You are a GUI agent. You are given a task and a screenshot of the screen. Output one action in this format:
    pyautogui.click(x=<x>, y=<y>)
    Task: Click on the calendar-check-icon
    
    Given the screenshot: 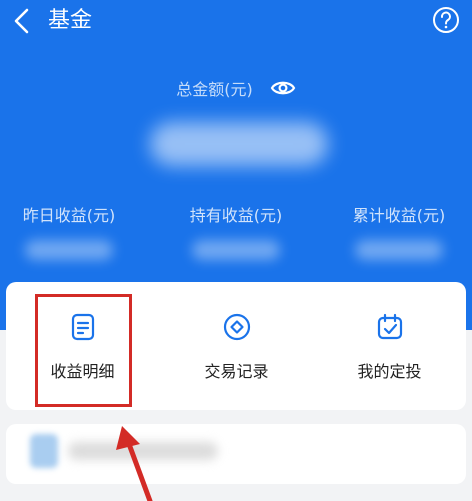 What is the action you would take?
    pyautogui.click(x=390, y=326)
    